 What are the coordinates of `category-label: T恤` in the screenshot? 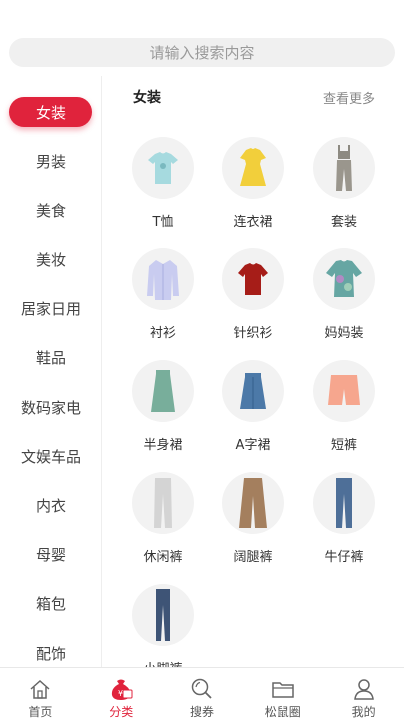 It's located at (163, 222).